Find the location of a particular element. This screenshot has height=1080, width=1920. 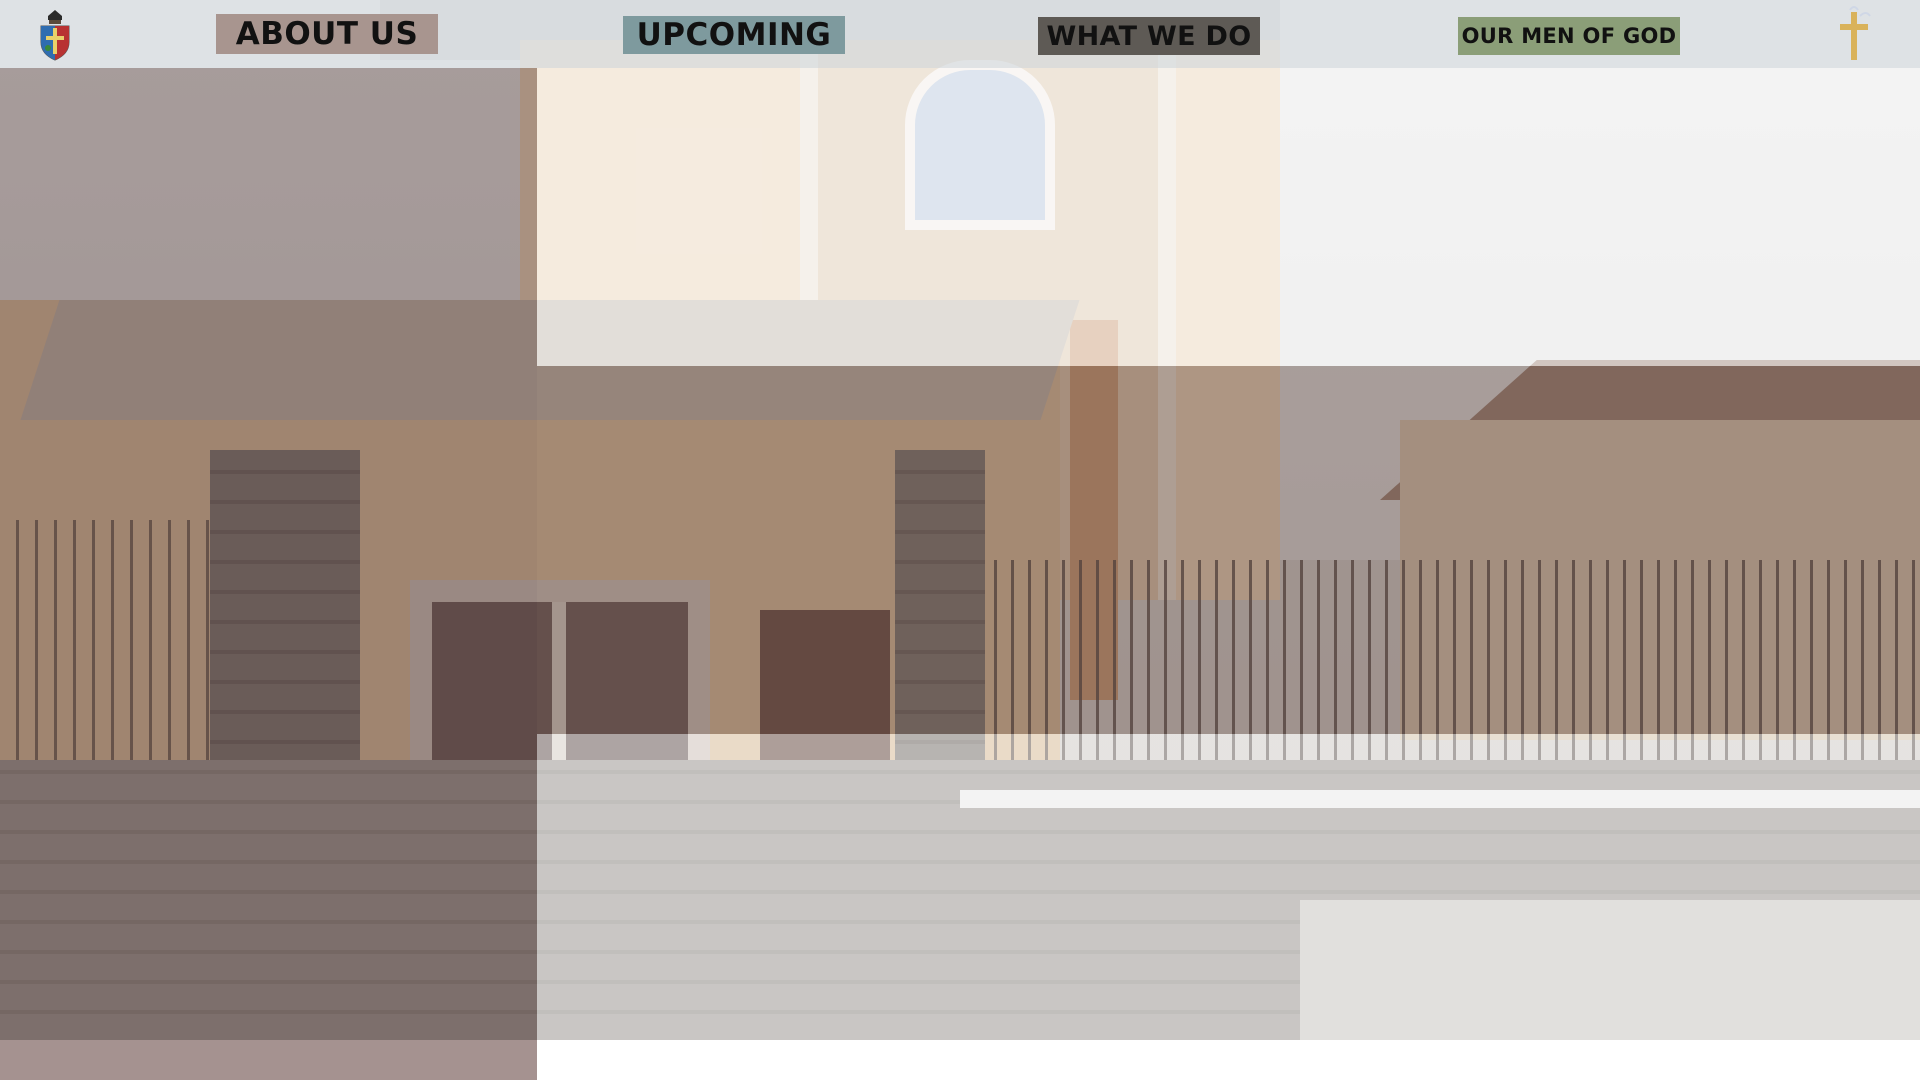

cross-icon is located at coordinates (1854, 34).